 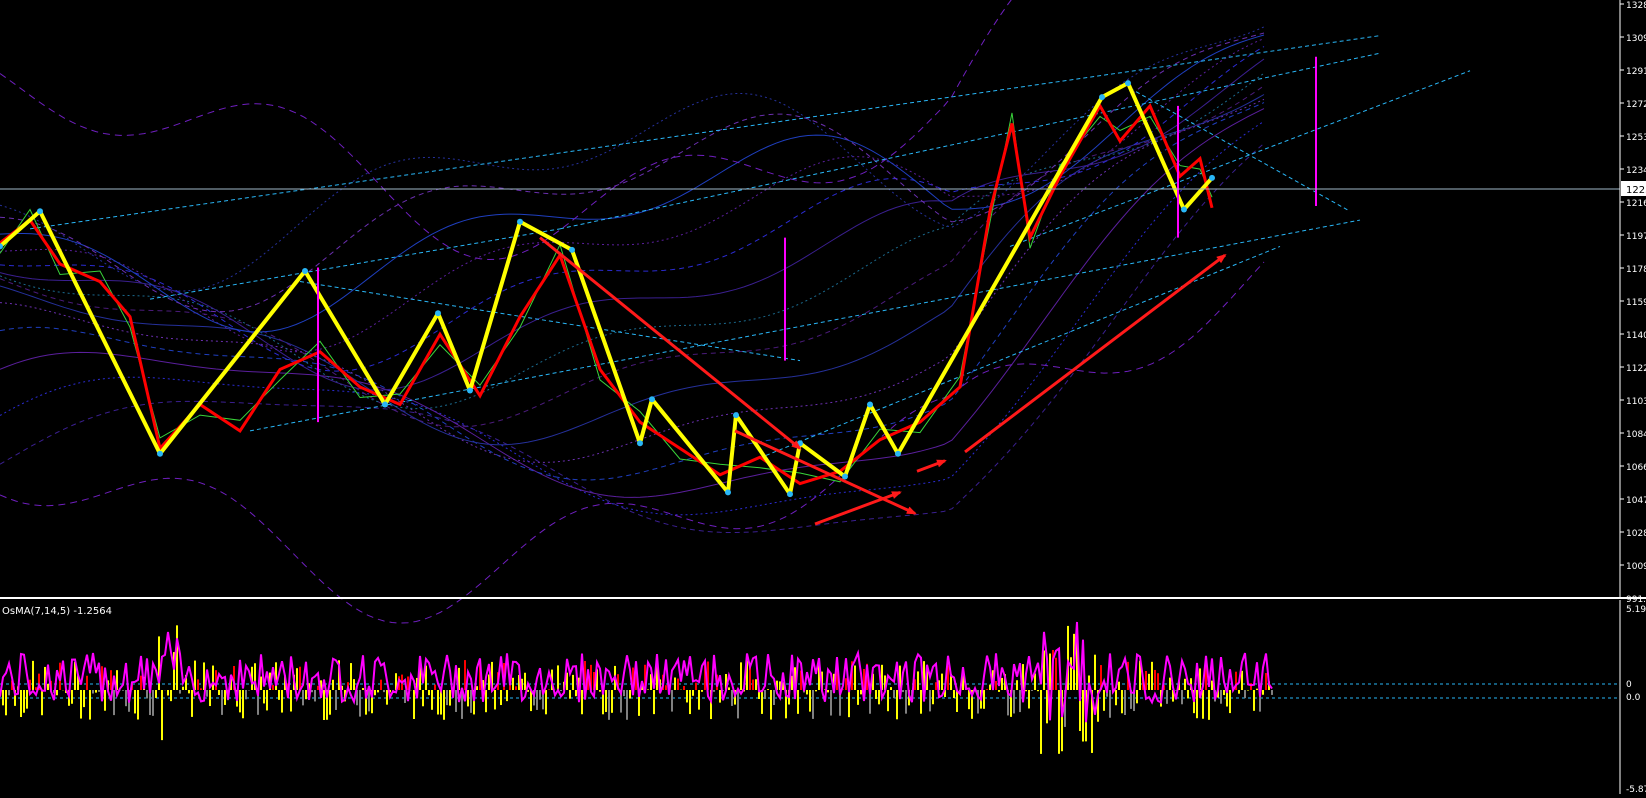 I want to click on price-tick-label: 1178, so click(x=1636, y=270).